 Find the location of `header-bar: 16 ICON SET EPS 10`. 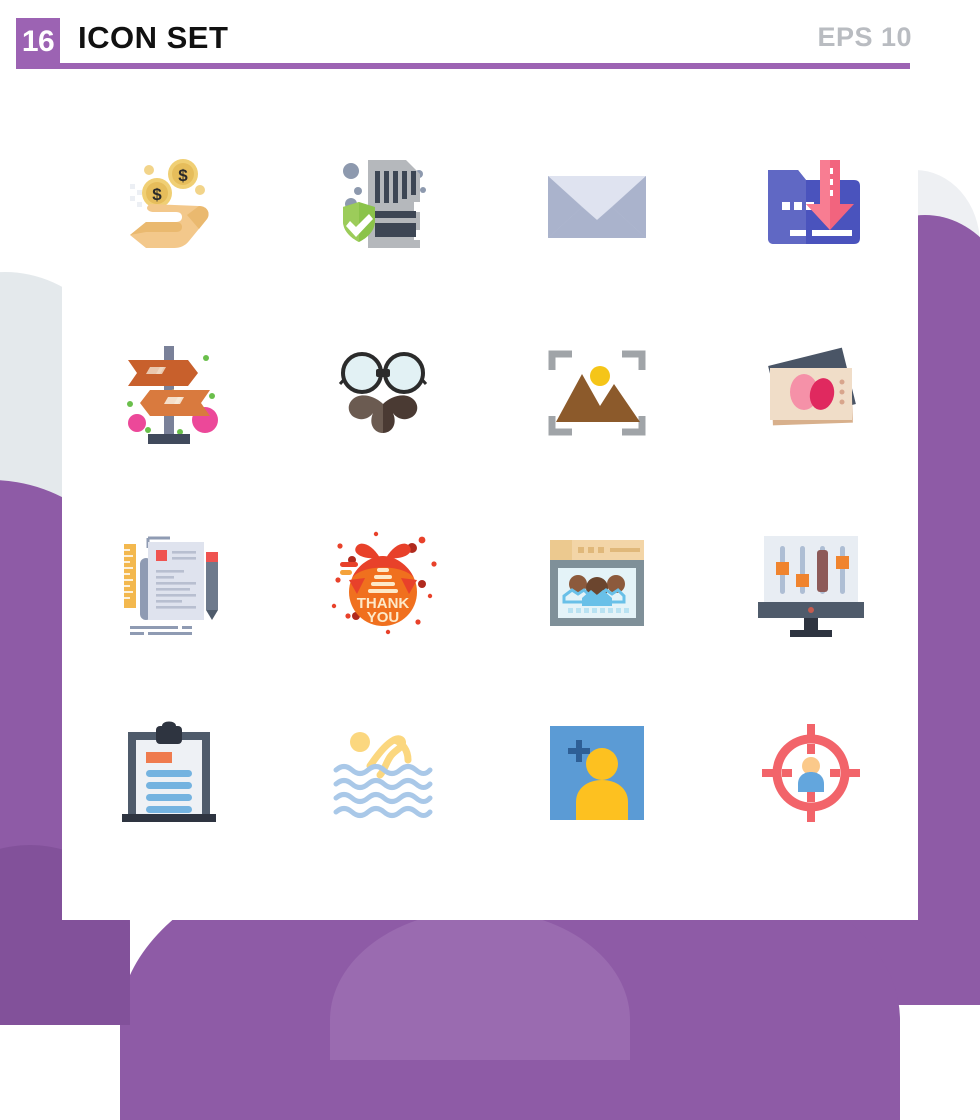

header-bar: 16 ICON SET EPS 10 is located at coordinates (490, 35).